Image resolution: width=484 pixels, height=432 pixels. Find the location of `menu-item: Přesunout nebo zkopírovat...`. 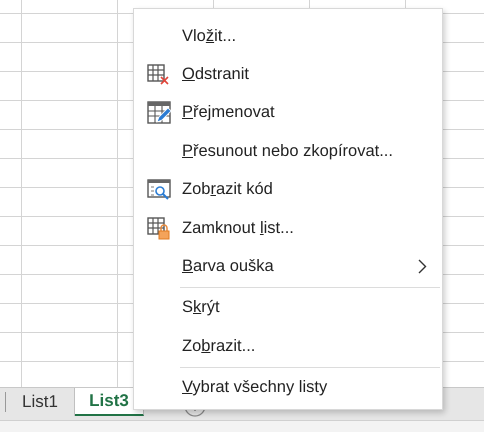

menu-item: Přesunout nebo zkopírovat... is located at coordinates (288, 151).